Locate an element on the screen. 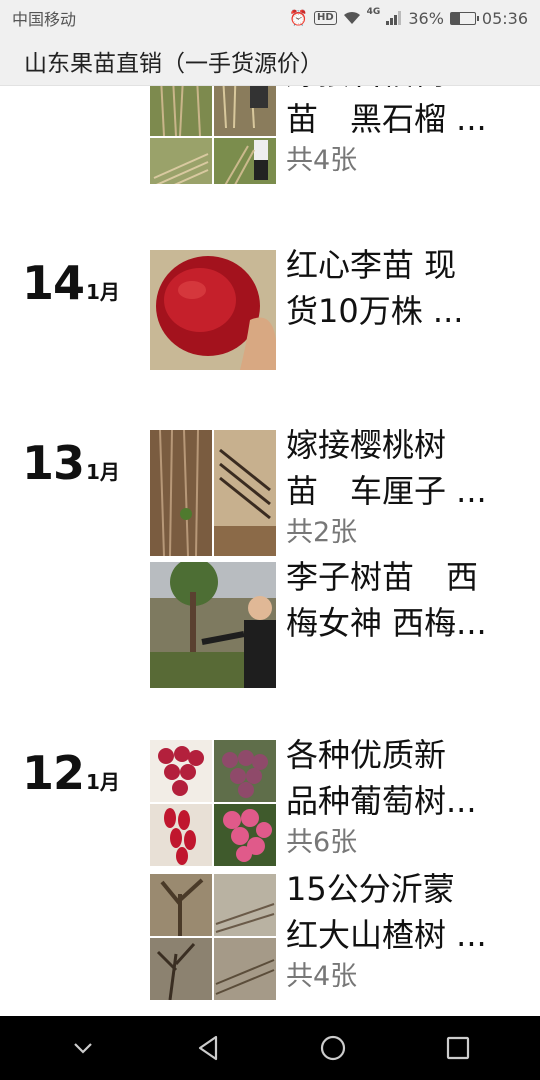 The height and width of the screenshot is (1080, 540). day-number: 12 is located at coordinates (53, 773).